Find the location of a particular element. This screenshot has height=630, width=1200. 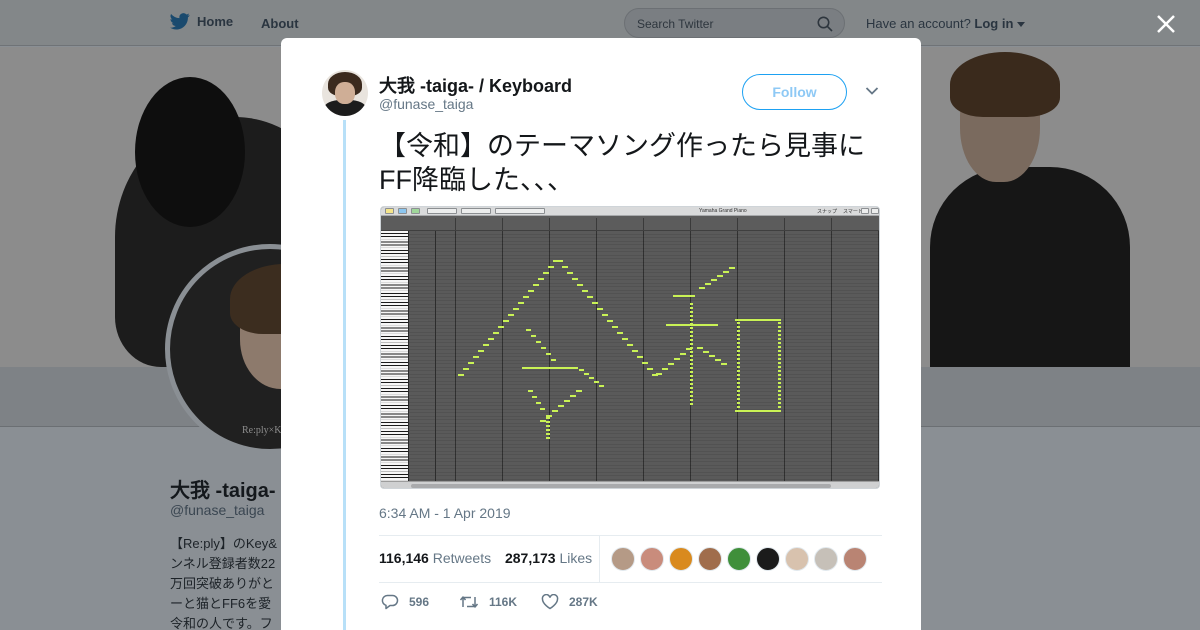

nav-home-link: Home is located at coordinates (201, 21).